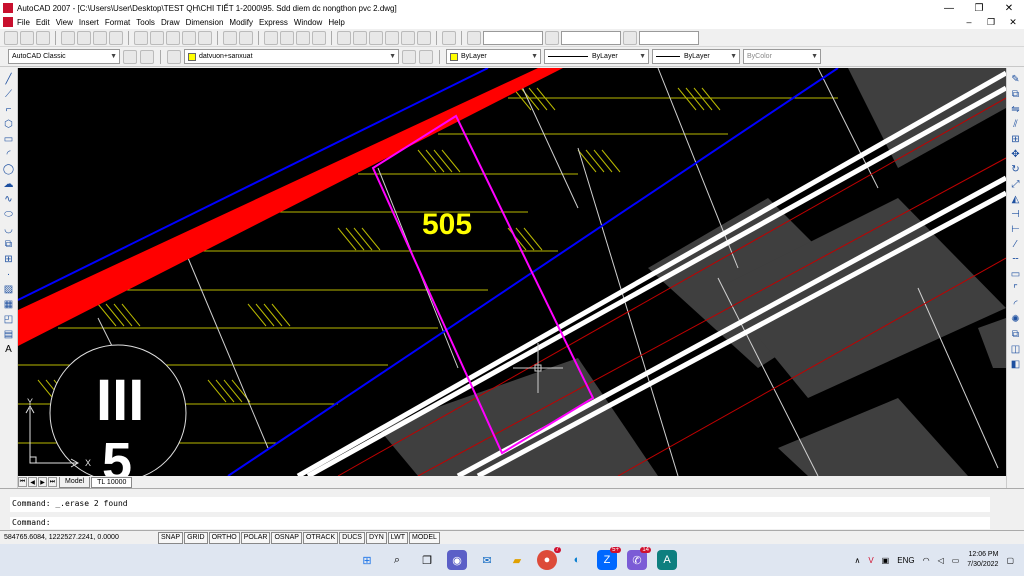  I want to click on menu-dimension: Dimension, so click(208, 22).